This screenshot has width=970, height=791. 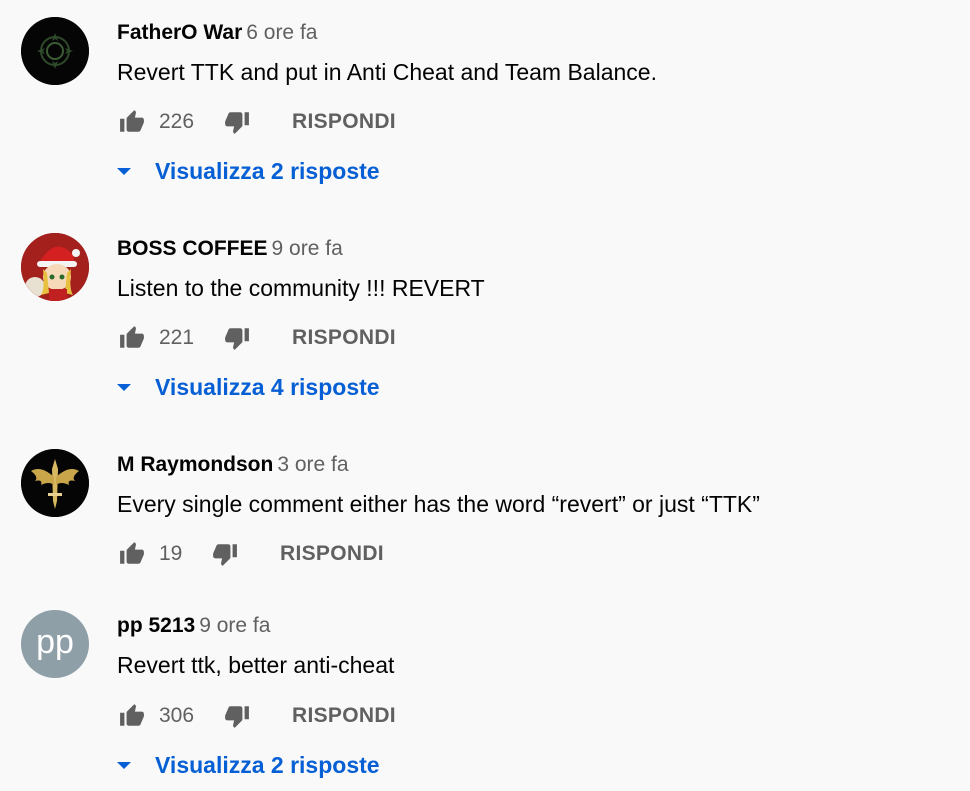 I want to click on avatar-initials: pp, so click(x=55, y=642).